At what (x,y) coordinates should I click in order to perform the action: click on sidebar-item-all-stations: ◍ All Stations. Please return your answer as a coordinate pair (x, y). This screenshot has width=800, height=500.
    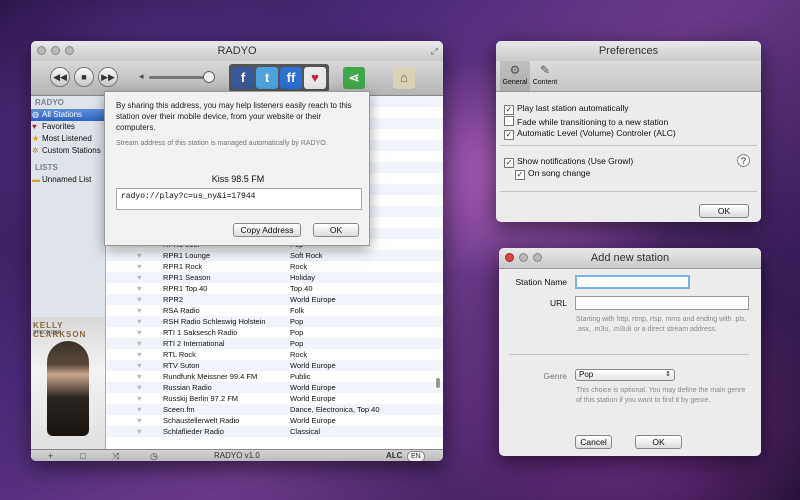
    Looking at the image, I should click on (68, 115).